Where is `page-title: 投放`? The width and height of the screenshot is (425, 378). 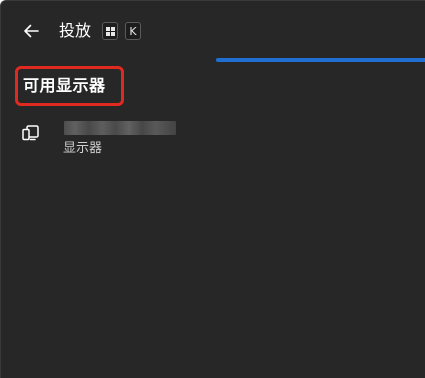
page-title: 投放 is located at coordinates (75, 30).